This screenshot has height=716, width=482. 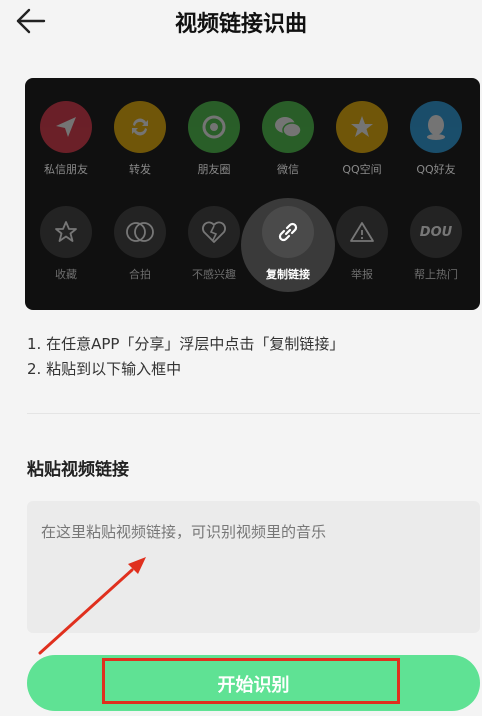 I want to click on share-label: 微信, so click(x=288, y=169).